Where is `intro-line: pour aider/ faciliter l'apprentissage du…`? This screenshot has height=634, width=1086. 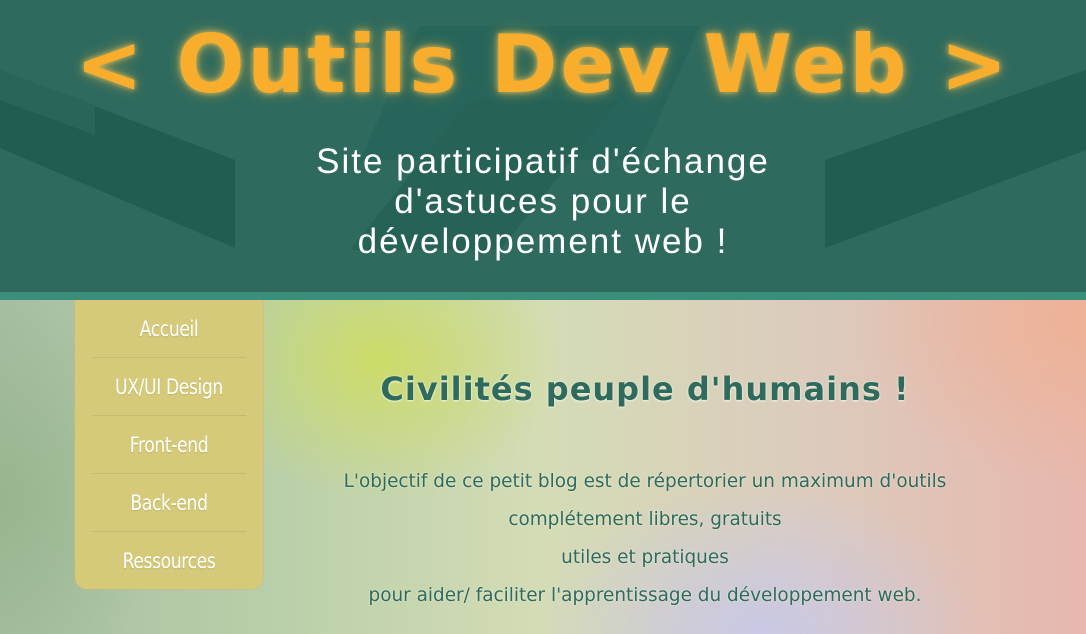
intro-line: pour aider/ faciliter l'apprentissage du… is located at coordinates (645, 595).